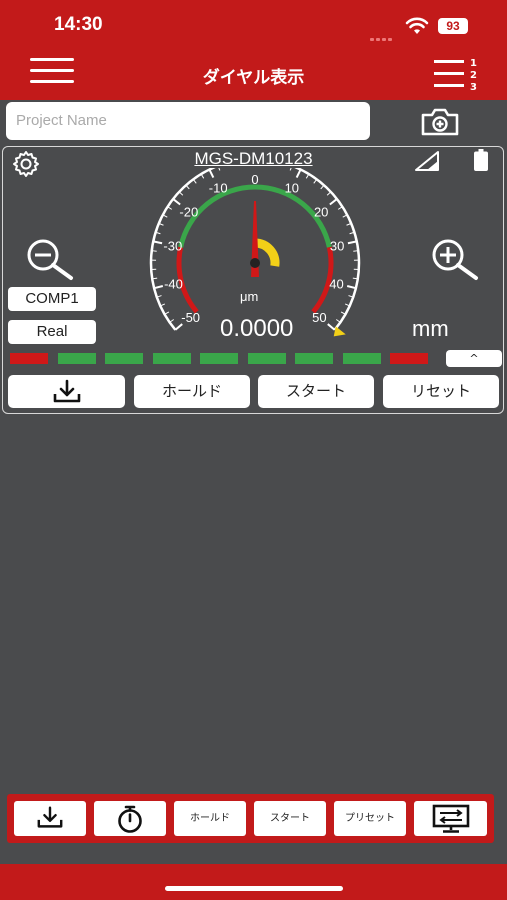 The height and width of the screenshot is (900, 507). What do you see at coordinates (78, 24) in the screenshot?
I see `status-time: 14:30` at bounding box center [78, 24].